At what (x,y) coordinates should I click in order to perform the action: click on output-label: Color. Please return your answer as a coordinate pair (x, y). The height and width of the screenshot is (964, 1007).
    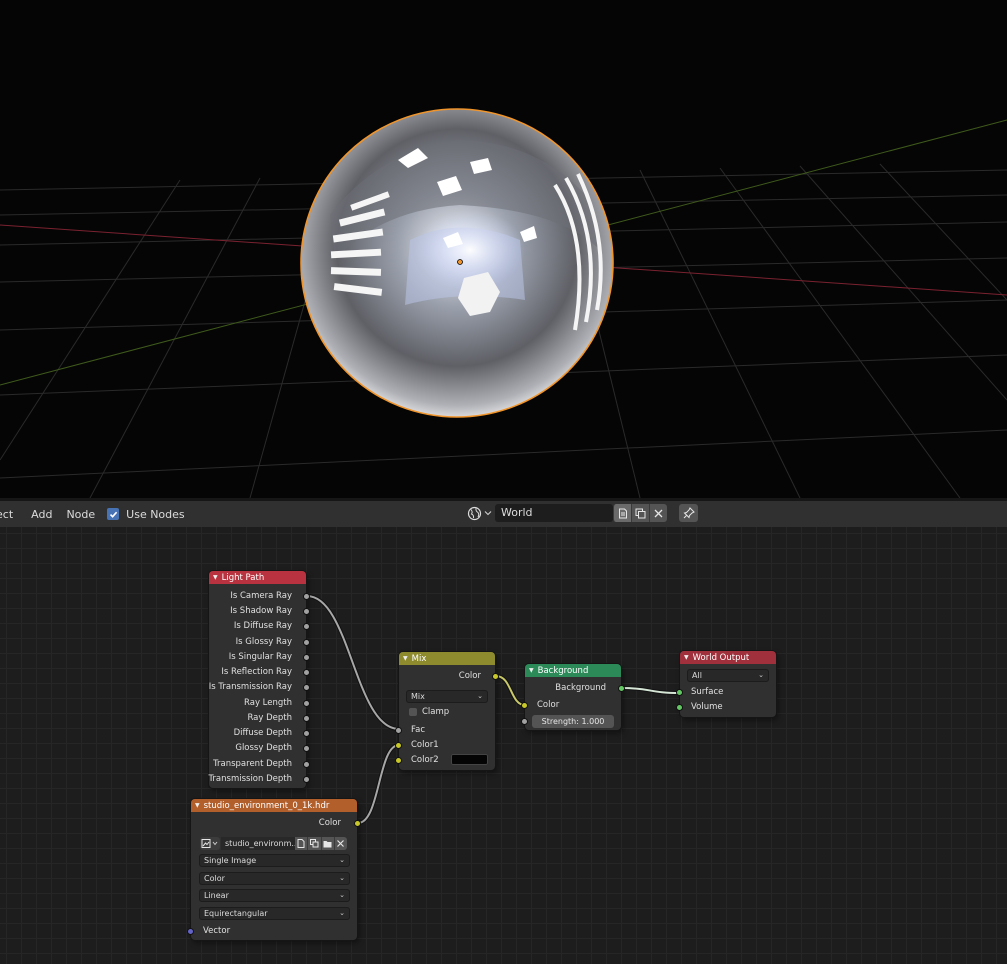
    Looking at the image, I should click on (329, 823).